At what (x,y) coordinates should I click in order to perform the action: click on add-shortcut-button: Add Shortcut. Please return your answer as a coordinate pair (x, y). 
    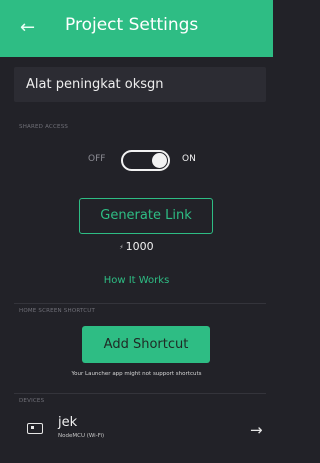
    Looking at the image, I should click on (146, 344).